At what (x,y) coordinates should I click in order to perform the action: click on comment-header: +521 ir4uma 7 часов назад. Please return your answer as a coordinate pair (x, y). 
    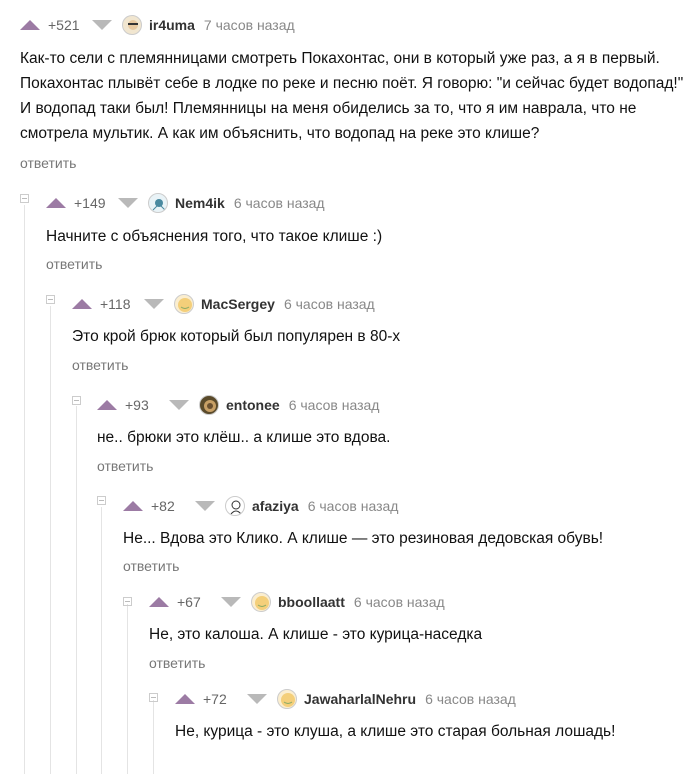
    Looking at the image, I should click on (157, 25).